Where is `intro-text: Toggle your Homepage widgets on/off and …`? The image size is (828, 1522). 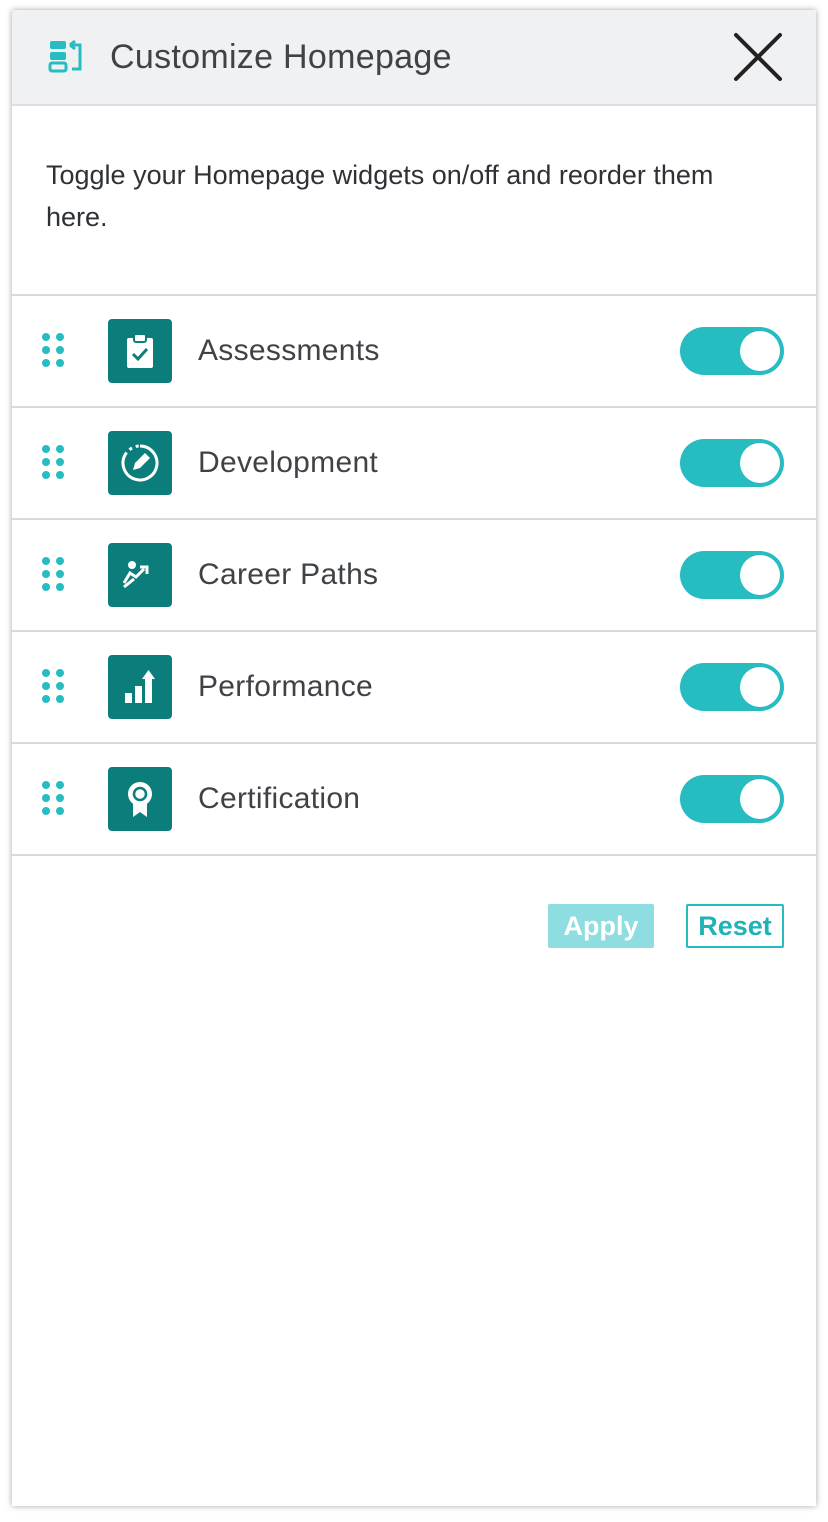 intro-text: Toggle your Homepage widgets on/off and … is located at coordinates (414, 201).